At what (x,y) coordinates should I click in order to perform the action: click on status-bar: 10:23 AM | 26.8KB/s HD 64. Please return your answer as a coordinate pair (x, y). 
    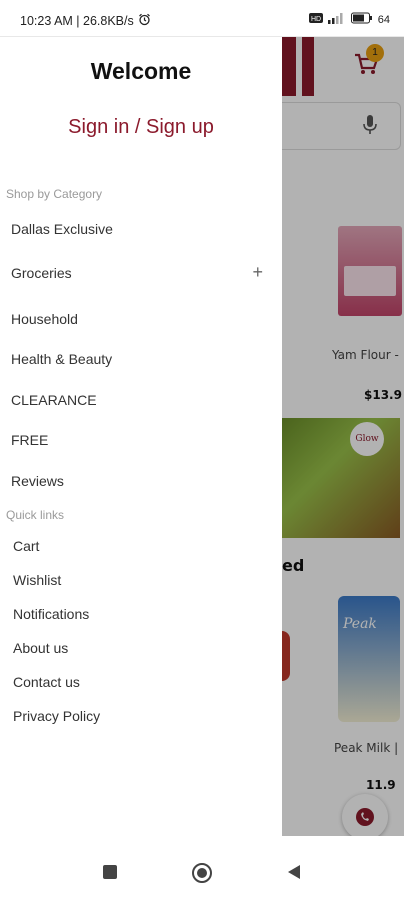
    Looking at the image, I should click on (202, 18).